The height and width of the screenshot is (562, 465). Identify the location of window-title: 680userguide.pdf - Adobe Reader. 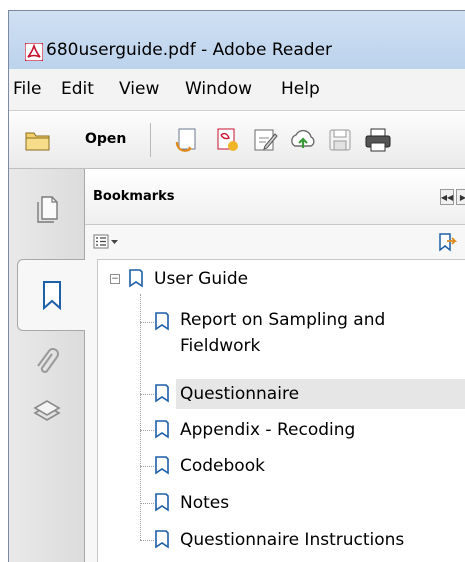
(189, 50).